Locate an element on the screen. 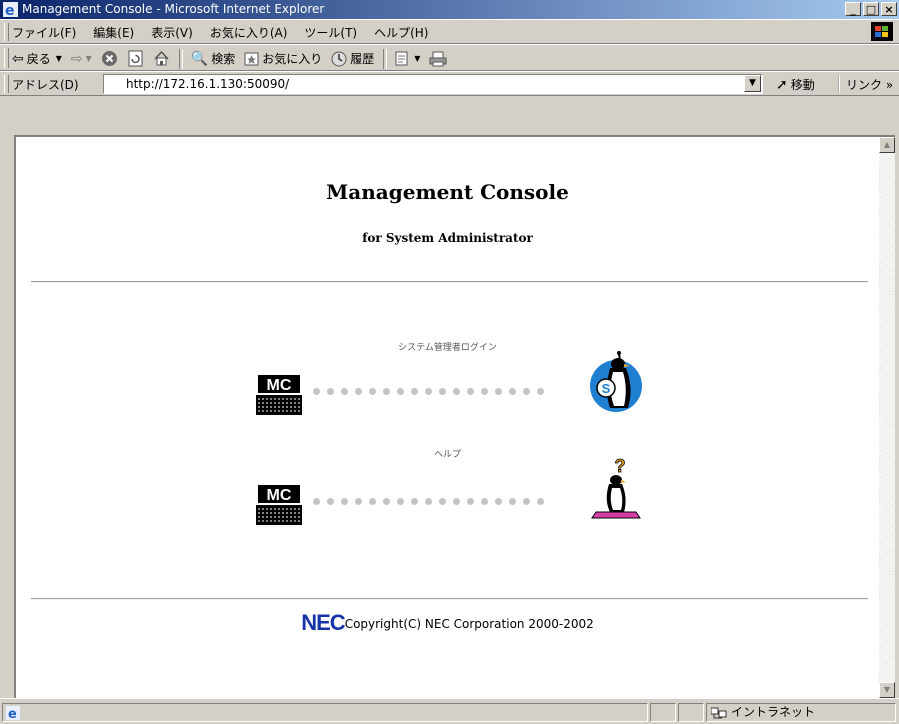 The height and width of the screenshot is (724, 899). back-button: ⇦ 戻る ▼ is located at coordinates (37, 58).